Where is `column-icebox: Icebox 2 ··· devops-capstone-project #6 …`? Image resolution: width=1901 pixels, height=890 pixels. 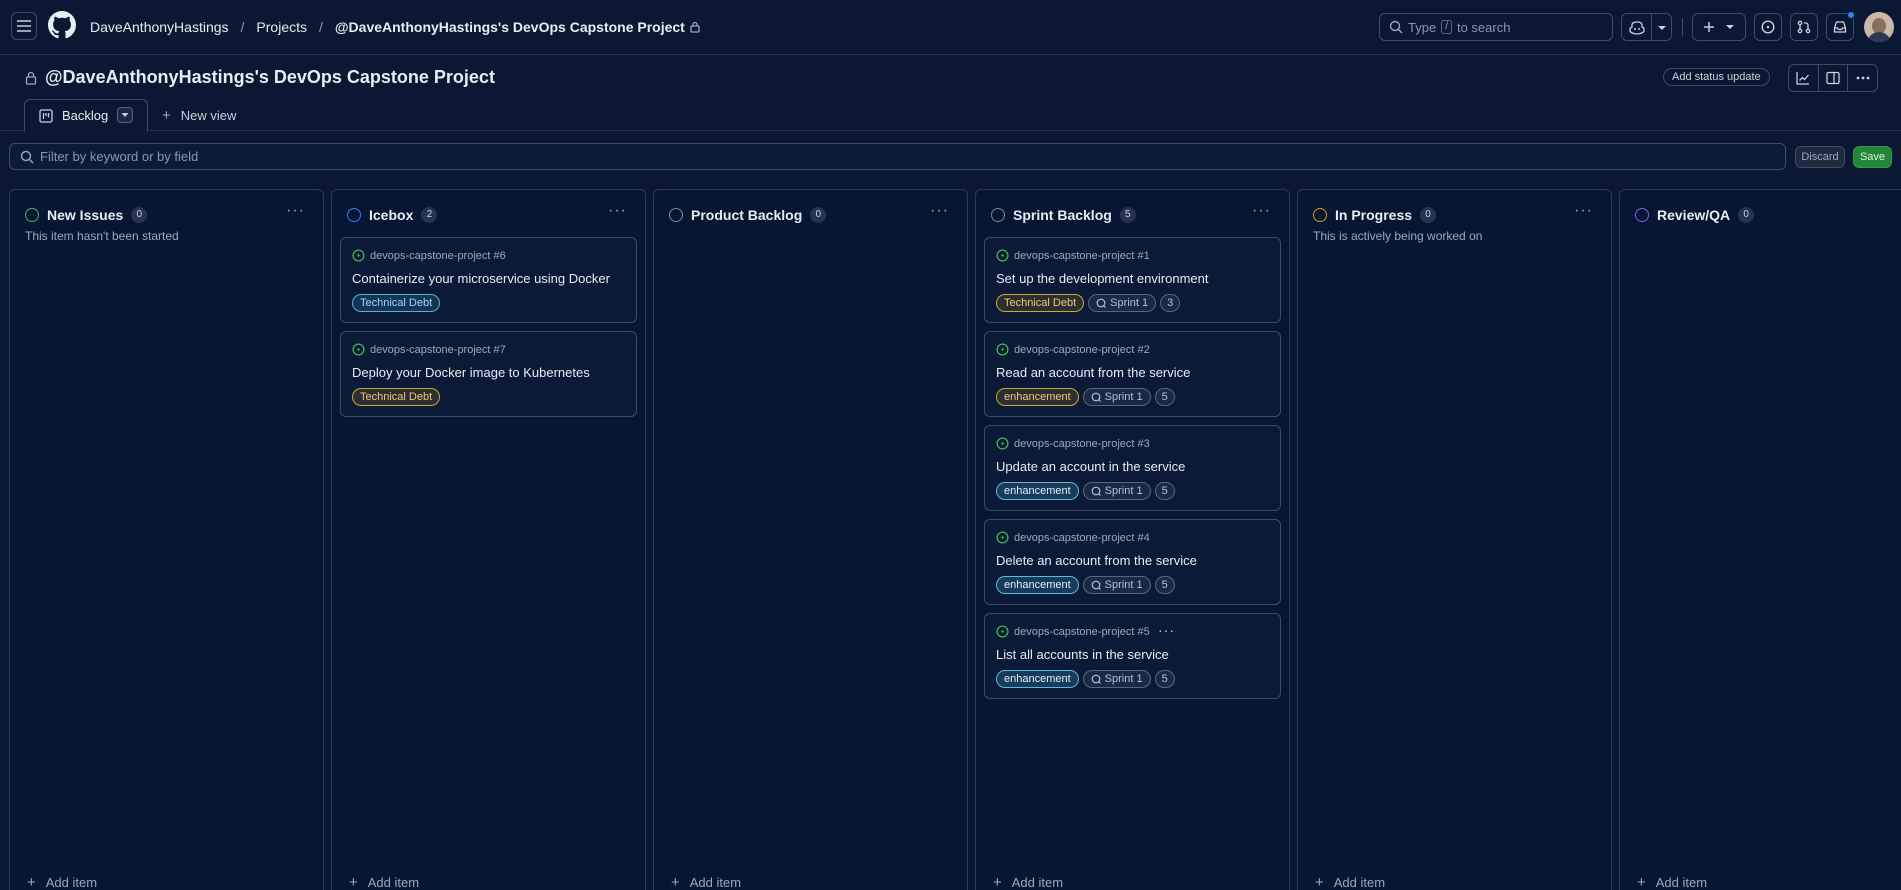 column-icebox: Icebox 2 ··· devops-capstone-project #6 … is located at coordinates (488, 539).